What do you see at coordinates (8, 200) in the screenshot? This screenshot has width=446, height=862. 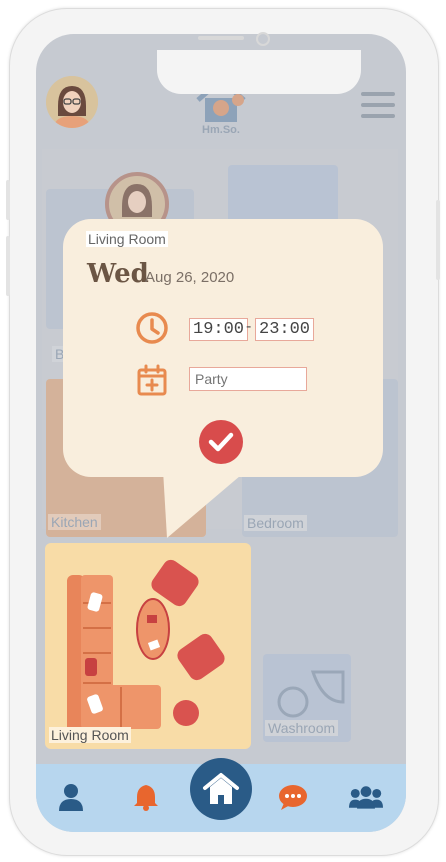 I see `phone-side-button` at bounding box center [8, 200].